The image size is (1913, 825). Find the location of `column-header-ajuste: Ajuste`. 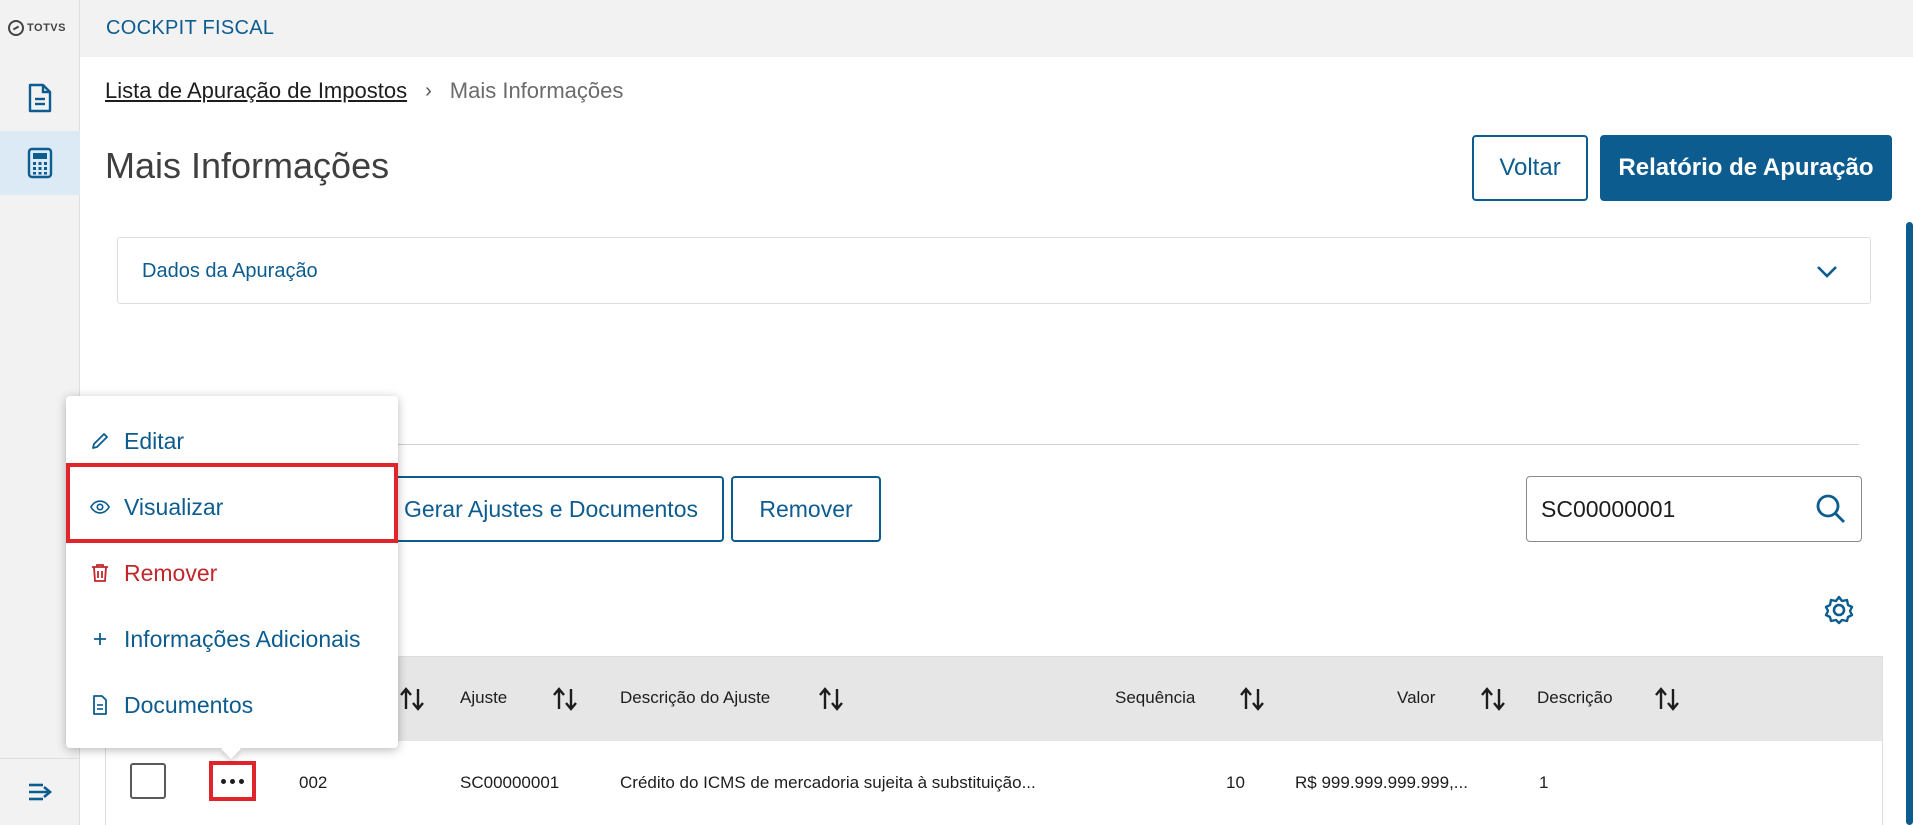

column-header-ajuste: Ajuste is located at coordinates (484, 697).